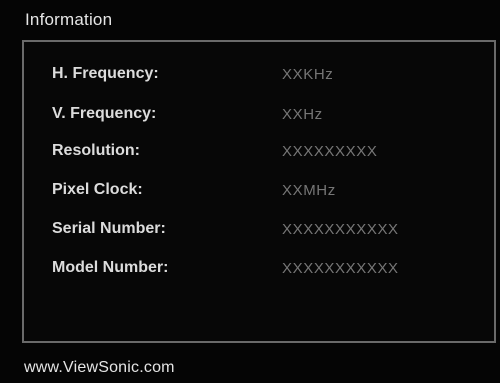  Describe the element at coordinates (97, 189) in the screenshot. I see `pixel-clock-label: Pixel Clock:` at that location.